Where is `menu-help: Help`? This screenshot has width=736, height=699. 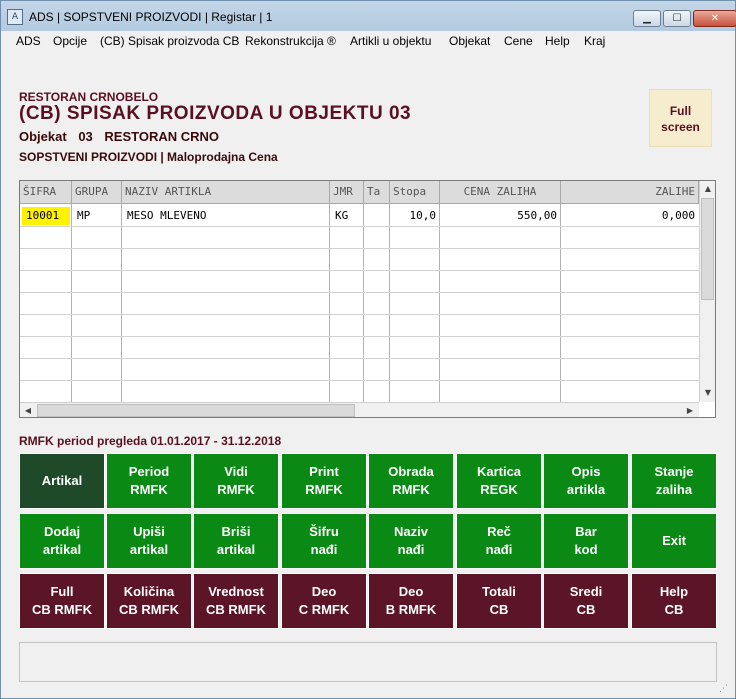 menu-help: Help is located at coordinates (557, 41).